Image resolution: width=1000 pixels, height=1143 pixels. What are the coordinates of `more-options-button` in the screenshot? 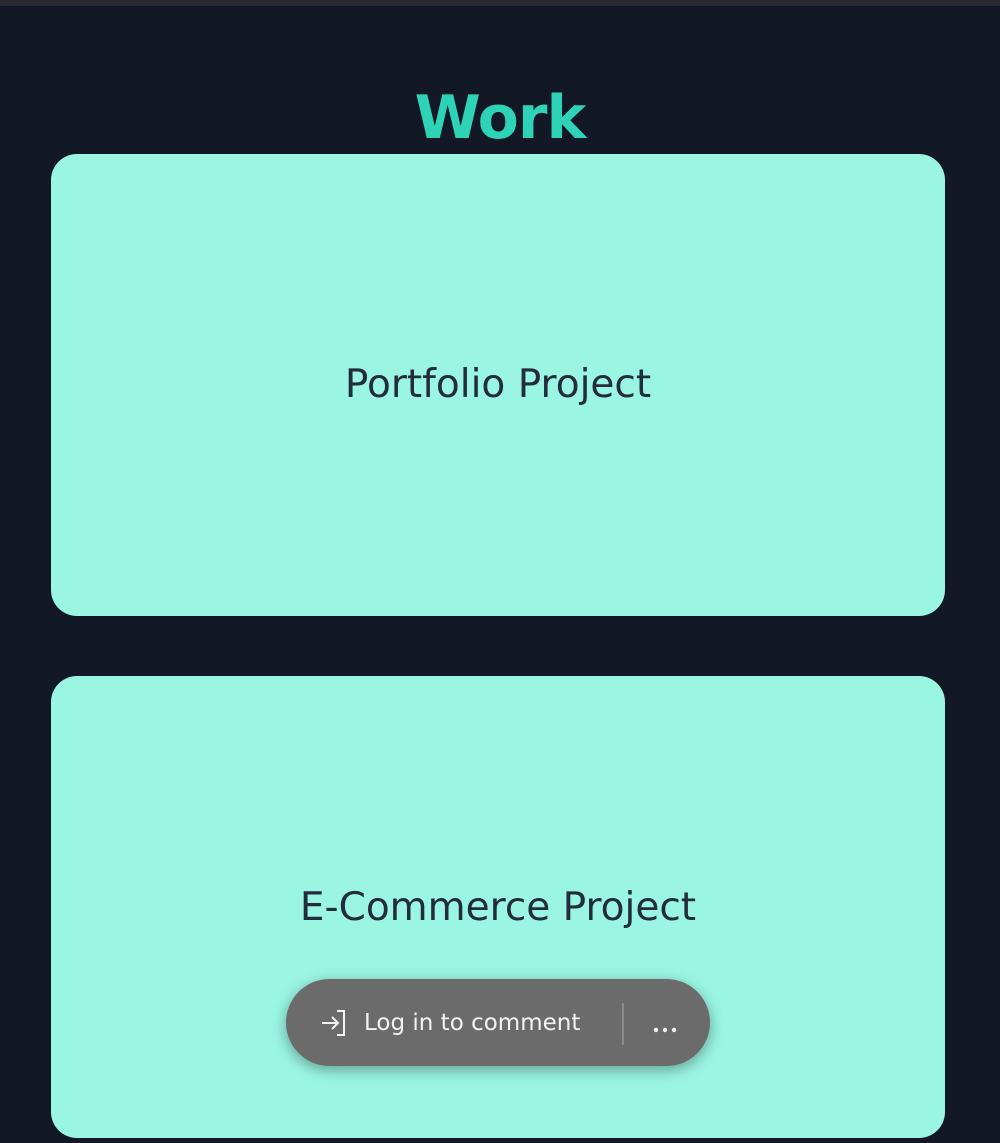 It's located at (665, 1022).